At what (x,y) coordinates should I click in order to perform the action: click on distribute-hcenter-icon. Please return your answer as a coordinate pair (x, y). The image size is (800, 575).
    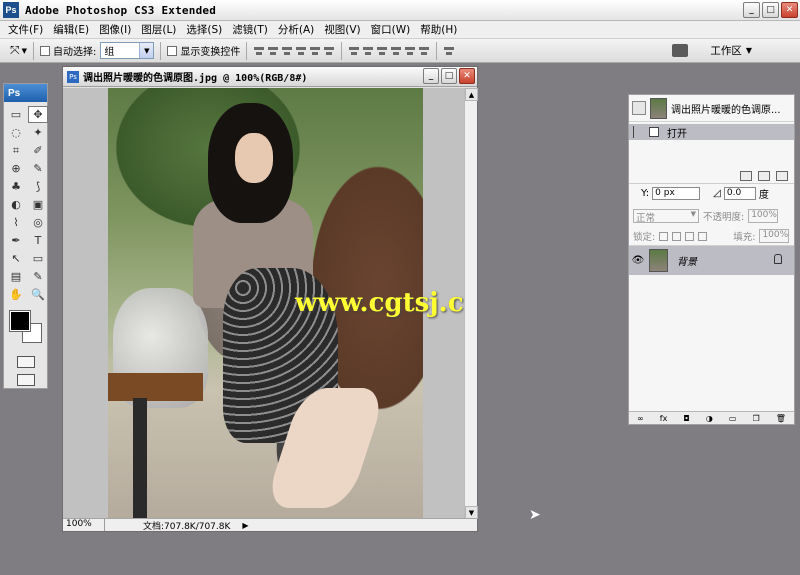
    Looking at the image, I should click on (410, 51).